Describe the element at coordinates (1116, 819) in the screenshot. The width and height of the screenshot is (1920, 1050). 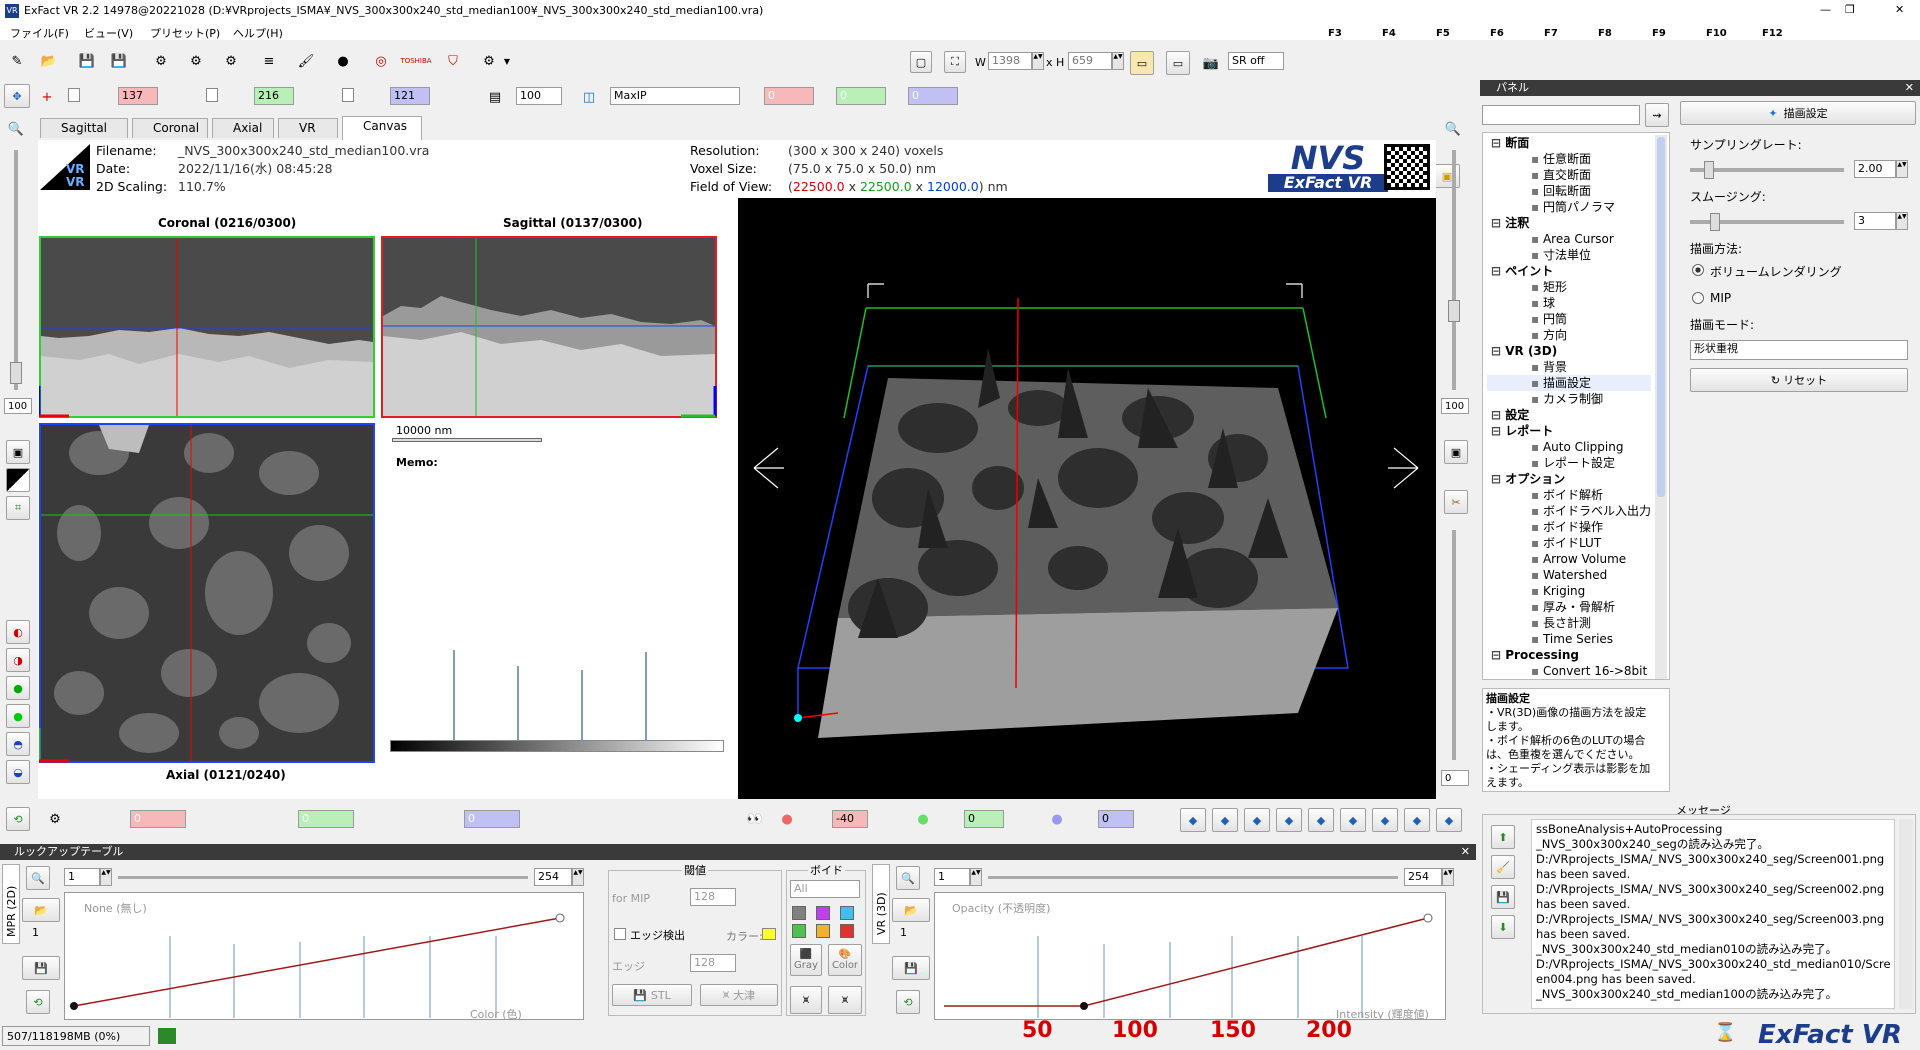
I see `rotate-z-input: 0` at that location.